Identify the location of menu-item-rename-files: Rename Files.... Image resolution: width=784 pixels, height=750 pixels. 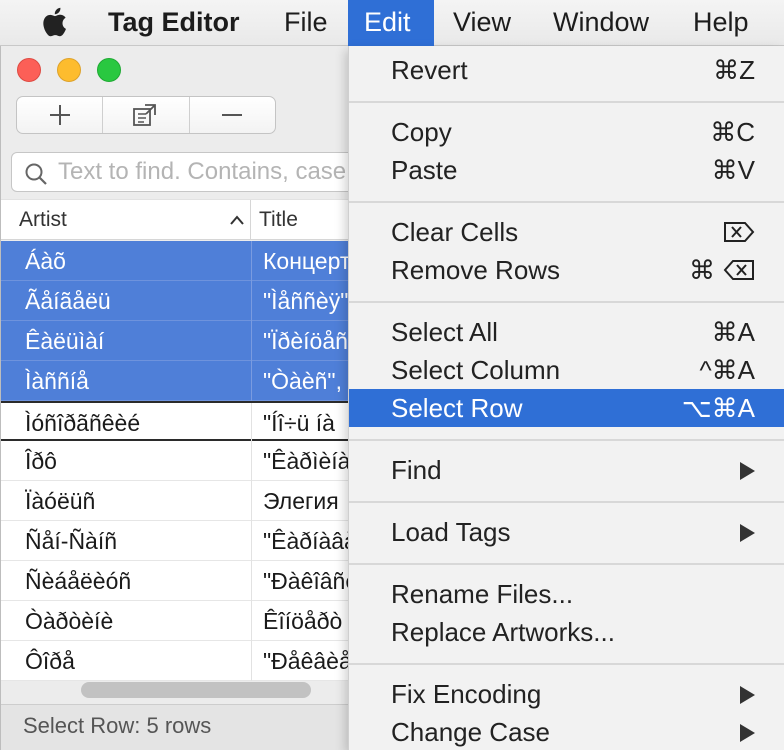
(566, 594).